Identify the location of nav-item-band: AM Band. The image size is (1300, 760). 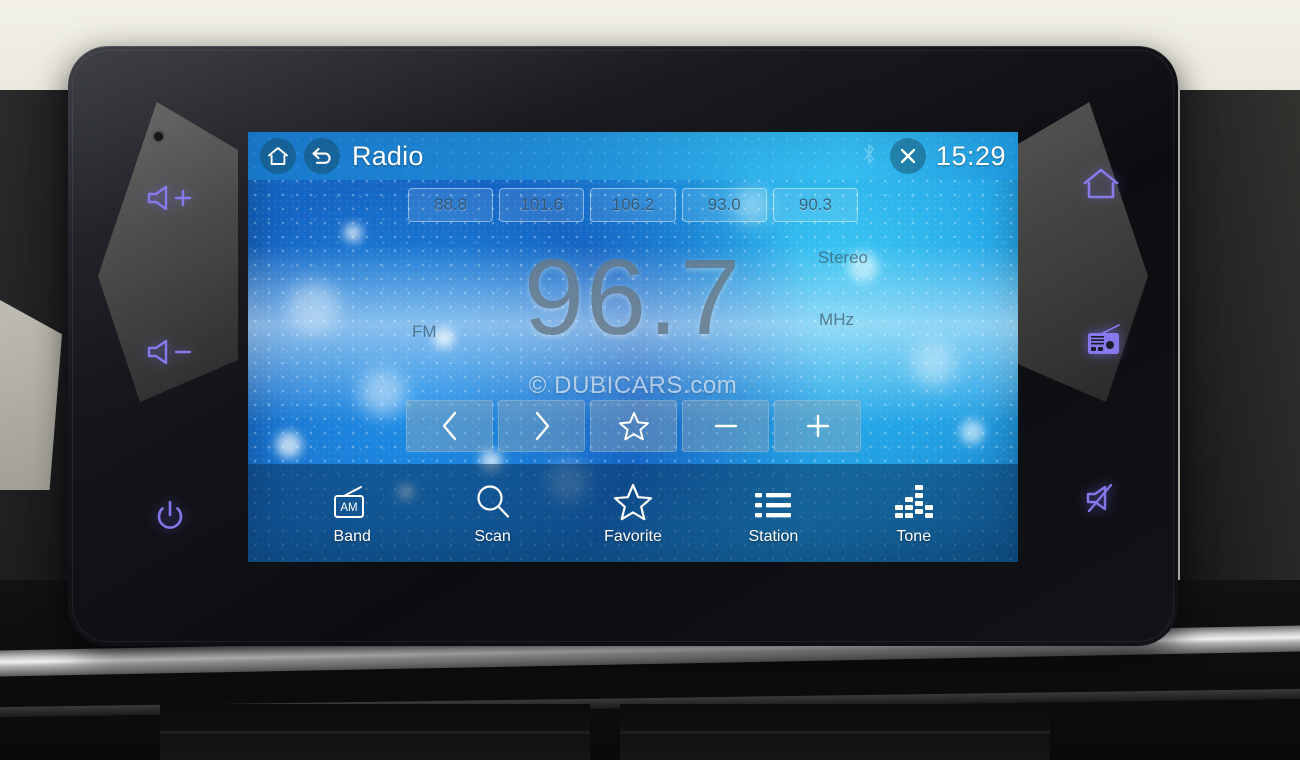
(352, 513).